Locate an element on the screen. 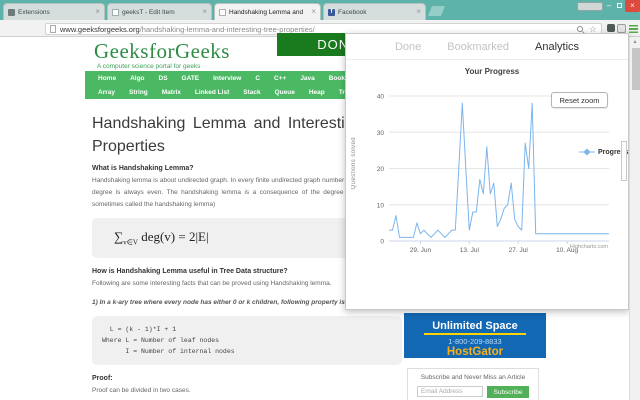  subscribe-row: Subscribe is located at coordinates (473, 392).